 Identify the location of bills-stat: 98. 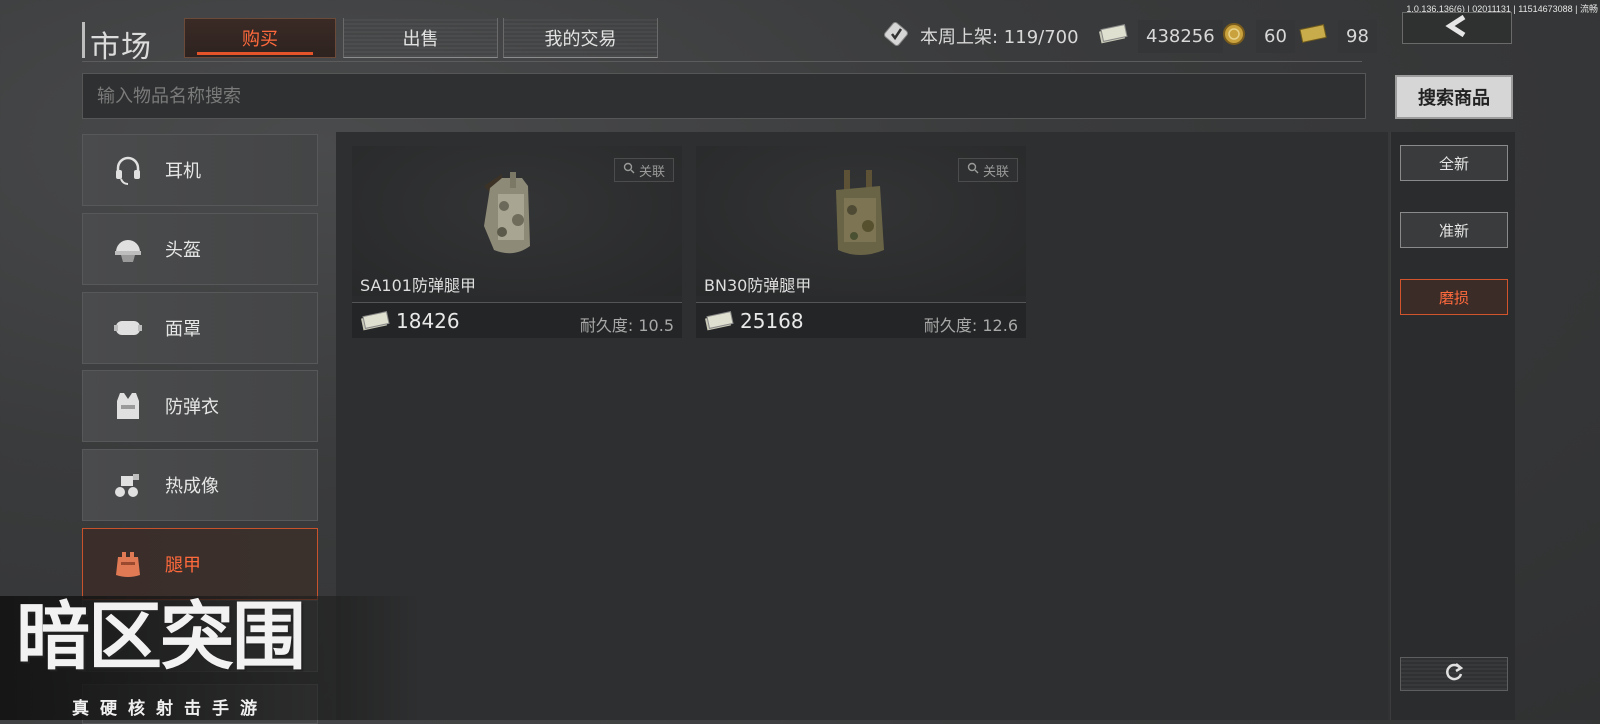
(1337, 36).